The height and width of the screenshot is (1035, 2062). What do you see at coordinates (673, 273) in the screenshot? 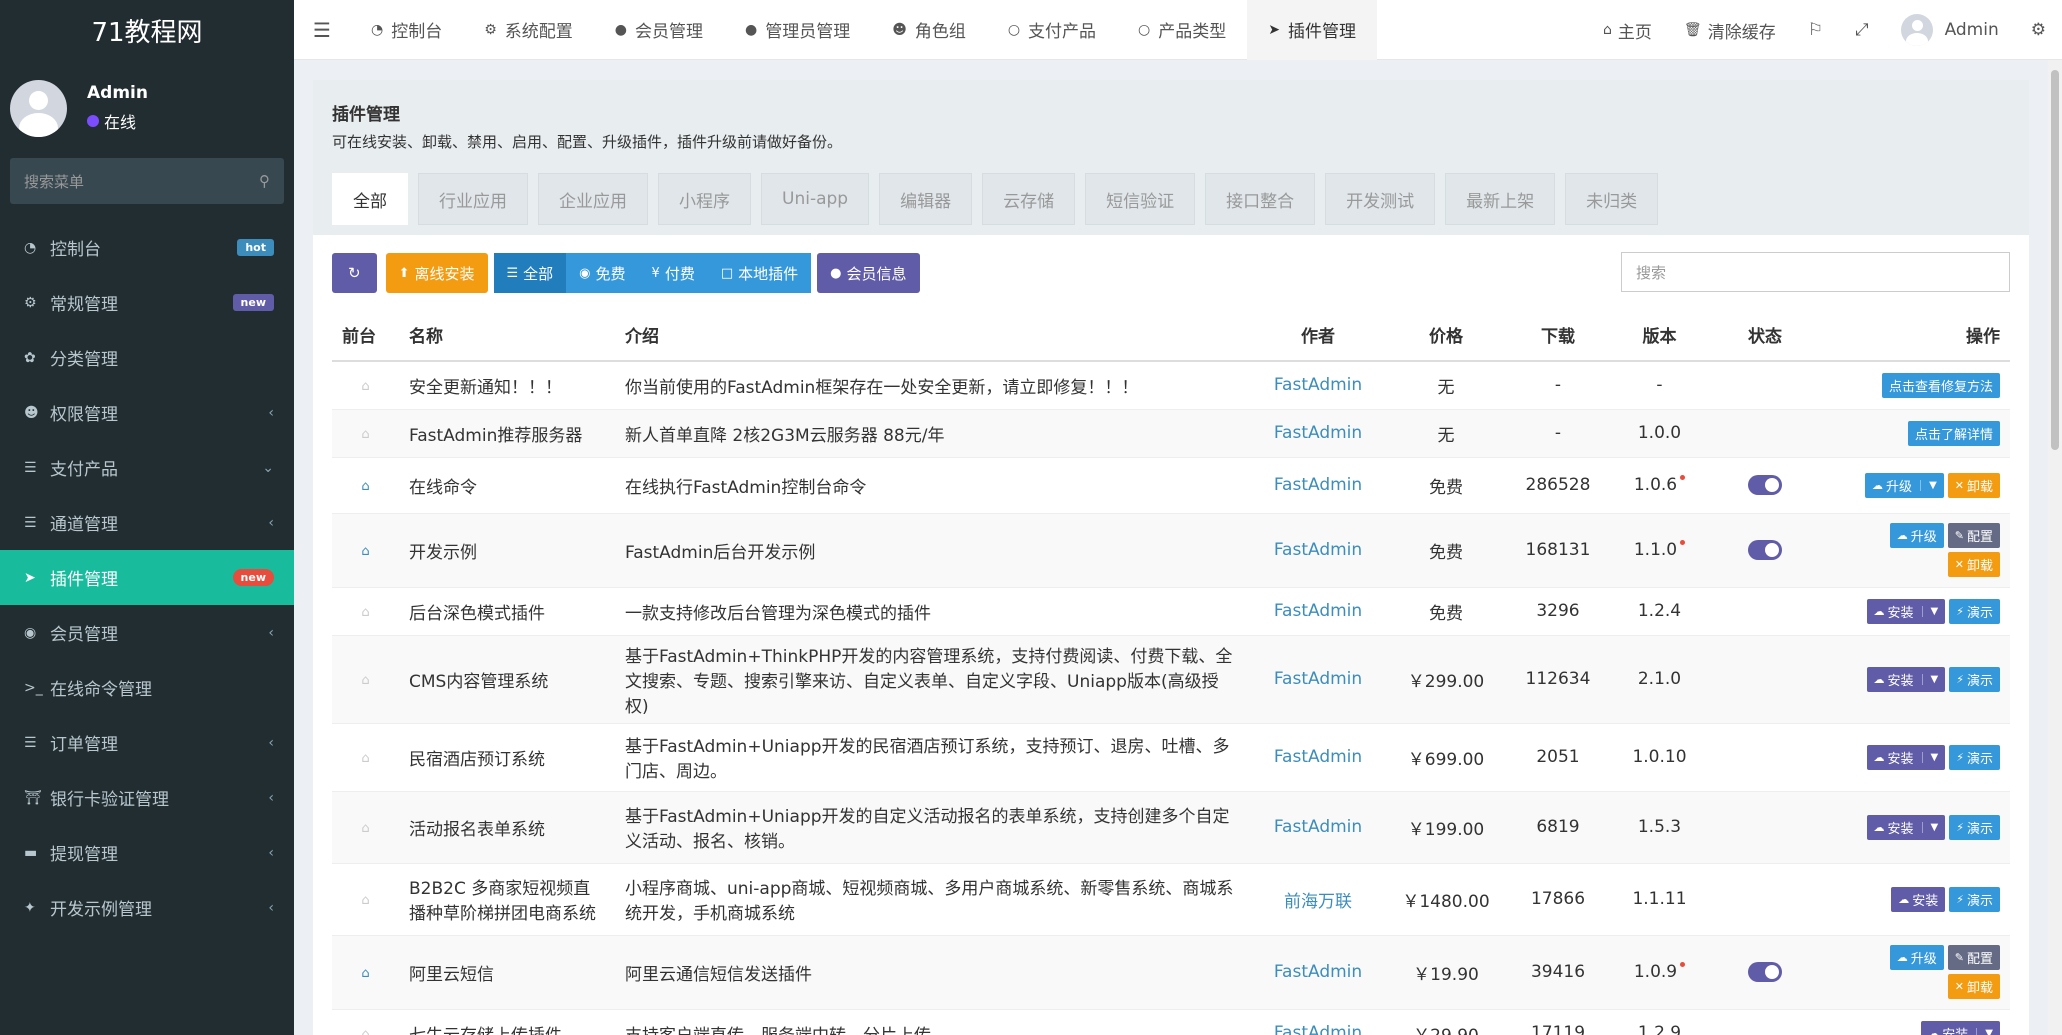
I see `filter-paid-button: ¥ 付费` at bounding box center [673, 273].